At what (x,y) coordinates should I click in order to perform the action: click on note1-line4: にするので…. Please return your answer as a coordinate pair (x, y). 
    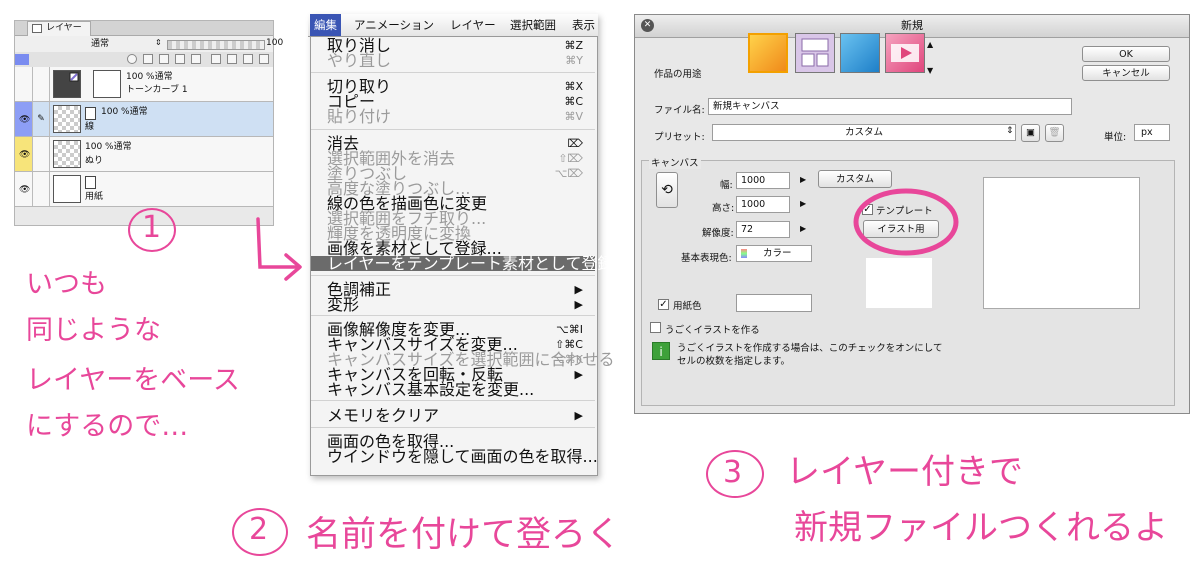
    Looking at the image, I should click on (107, 426).